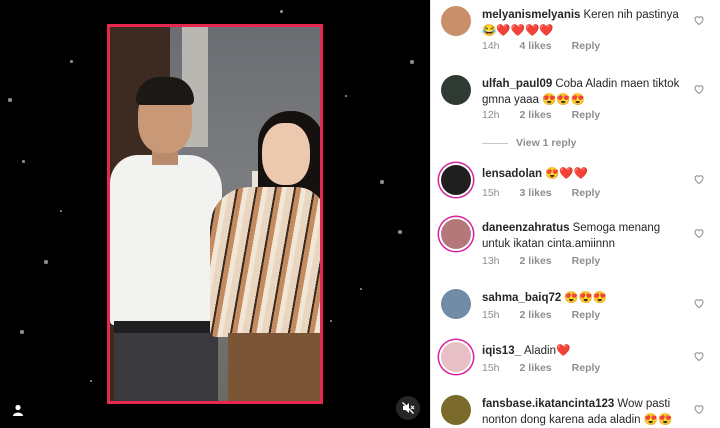 This screenshot has height=428, width=720. I want to click on woman-figure, so click(265, 262).